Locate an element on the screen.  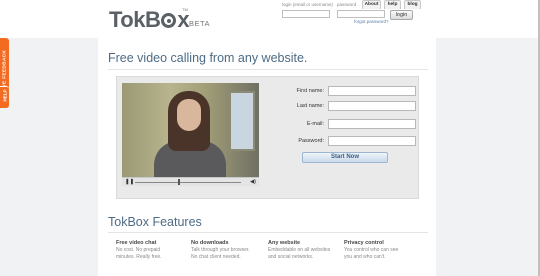
logo: TokB x is located at coordinates (149, 20).